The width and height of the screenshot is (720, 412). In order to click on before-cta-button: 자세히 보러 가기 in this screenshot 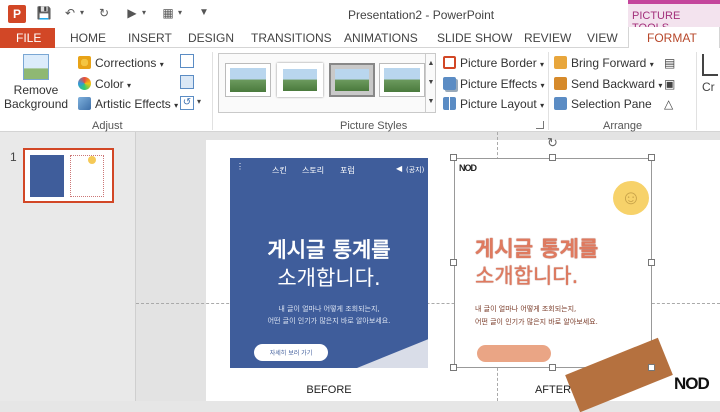, I will do `click(291, 352)`.